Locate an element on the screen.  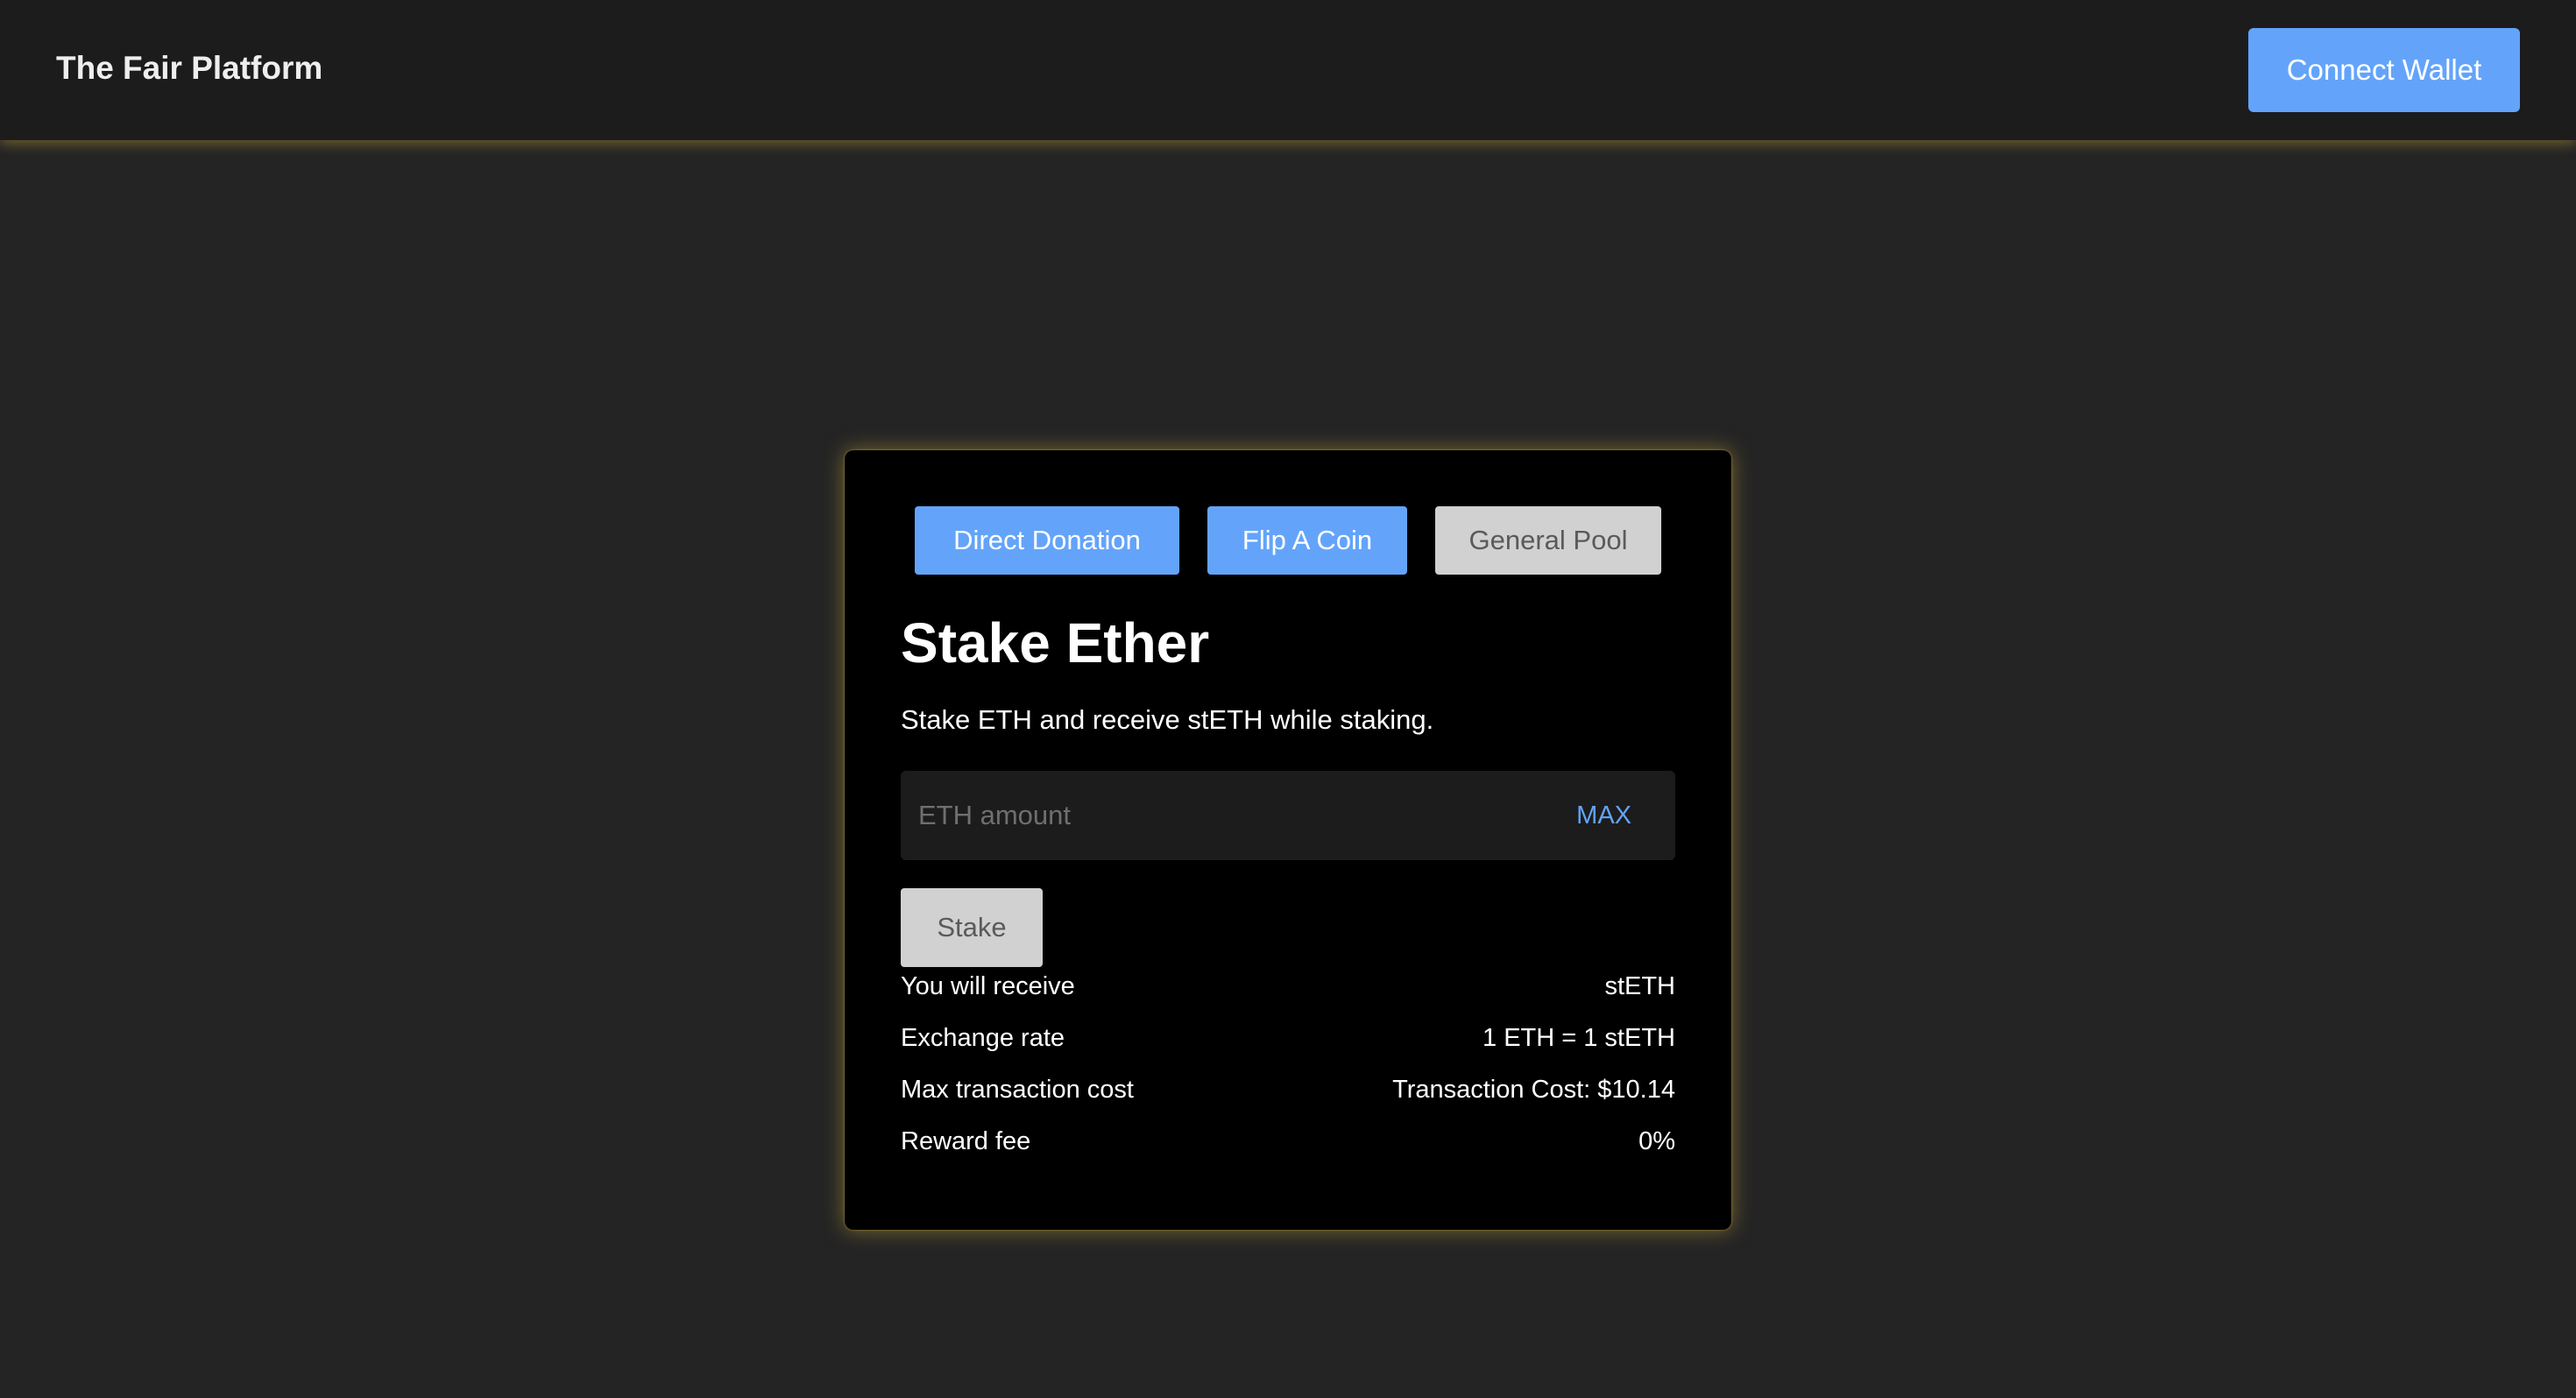
info-row-exchange-rate: Exchange rate 1 ETH = 1 stETH is located at coordinates (1288, 1038).